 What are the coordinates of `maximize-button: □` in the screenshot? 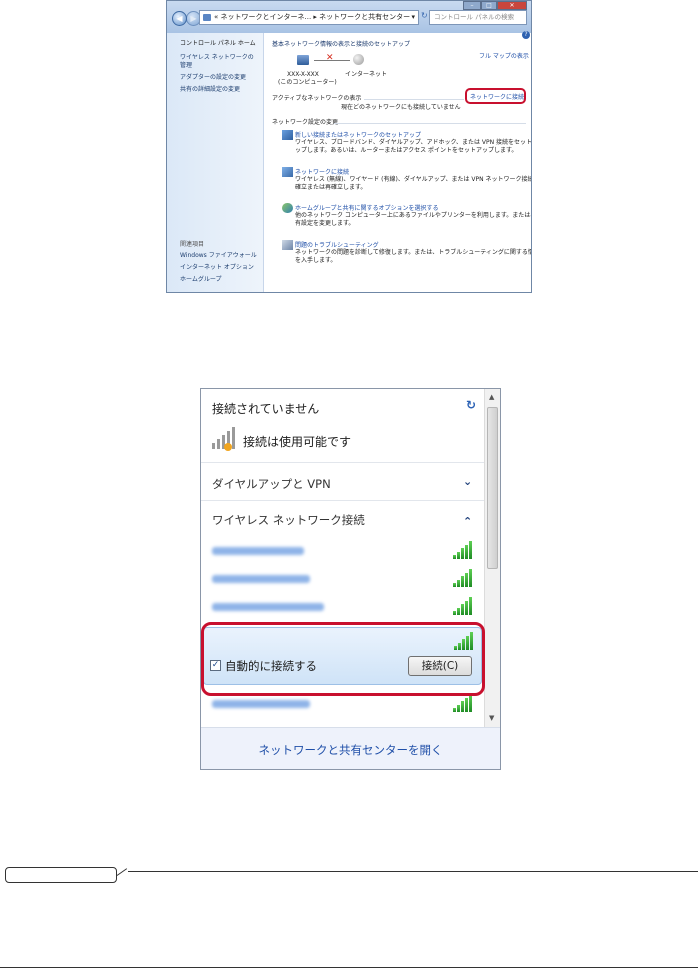 It's located at (489, 5).